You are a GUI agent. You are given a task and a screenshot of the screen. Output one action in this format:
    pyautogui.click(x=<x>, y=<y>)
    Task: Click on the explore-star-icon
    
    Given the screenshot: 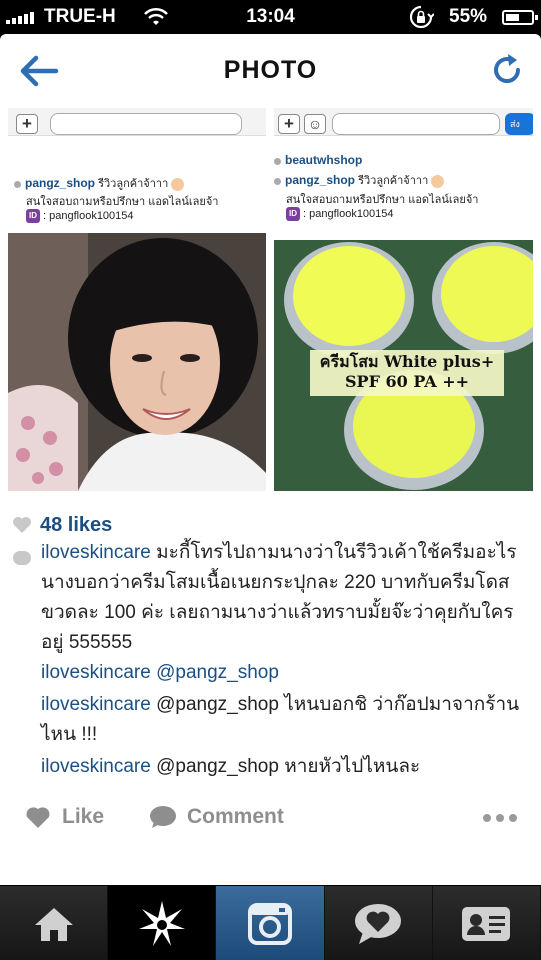 What is the action you would take?
    pyautogui.click(x=161, y=923)
    